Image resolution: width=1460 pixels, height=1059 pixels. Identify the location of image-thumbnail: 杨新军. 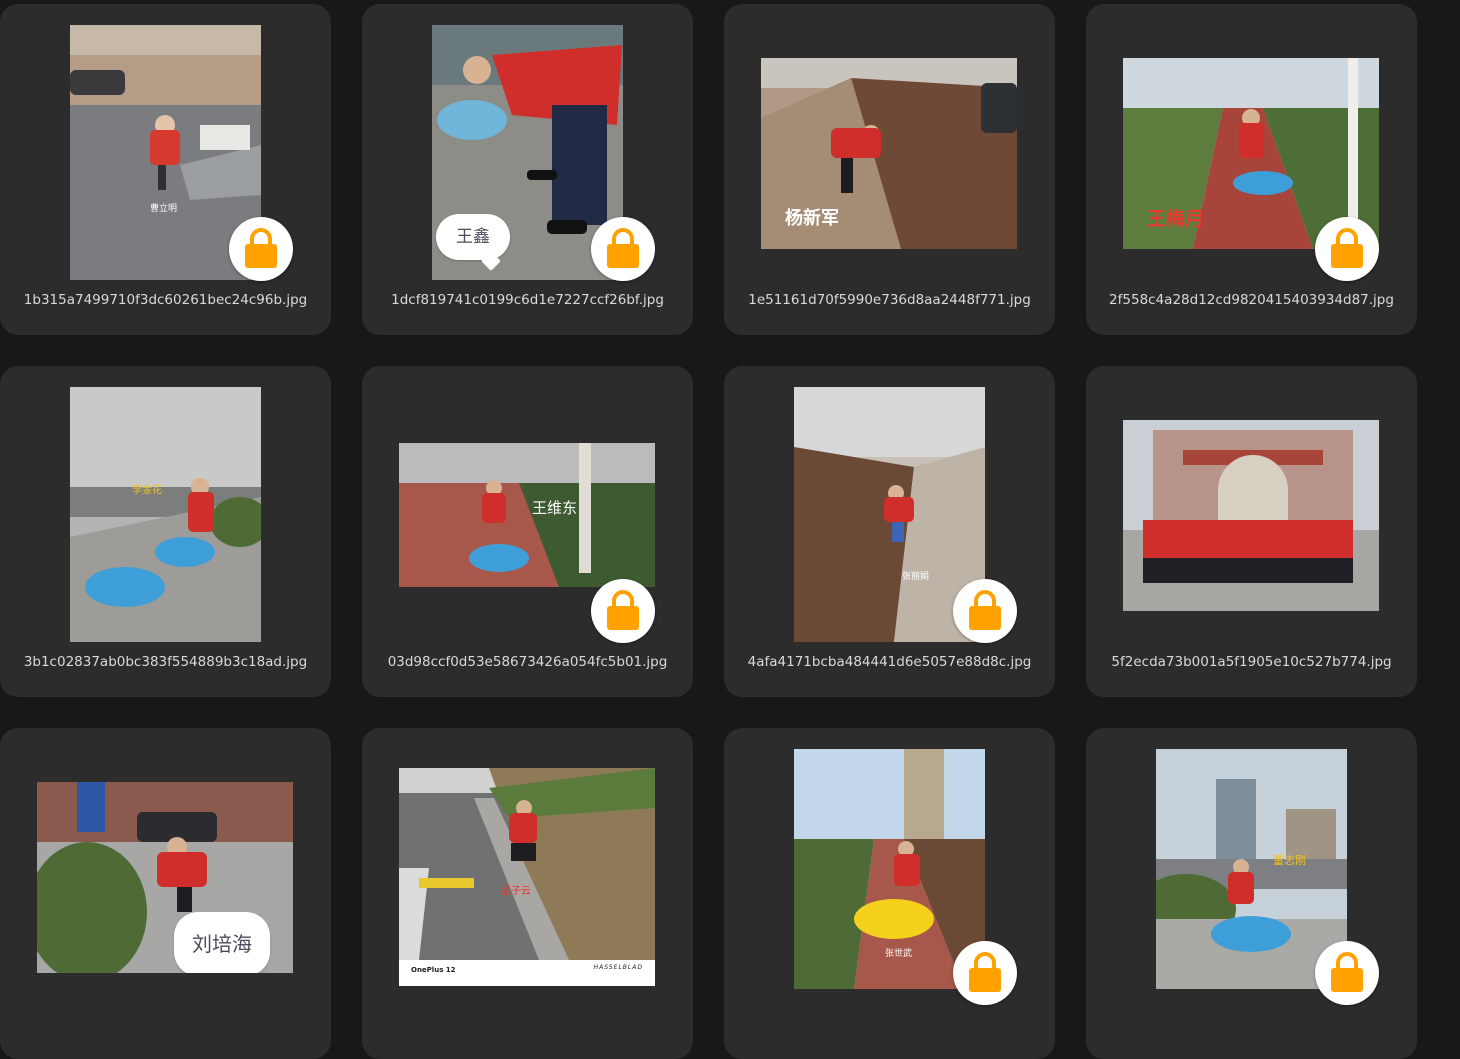
(889, 153).